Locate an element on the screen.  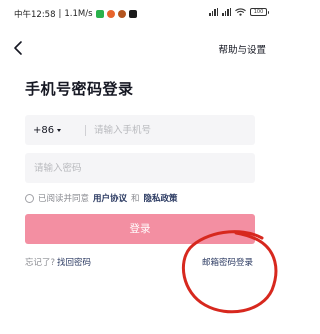
privacy-policy-link: 隐私政策 is located at coordinates (161, 198).